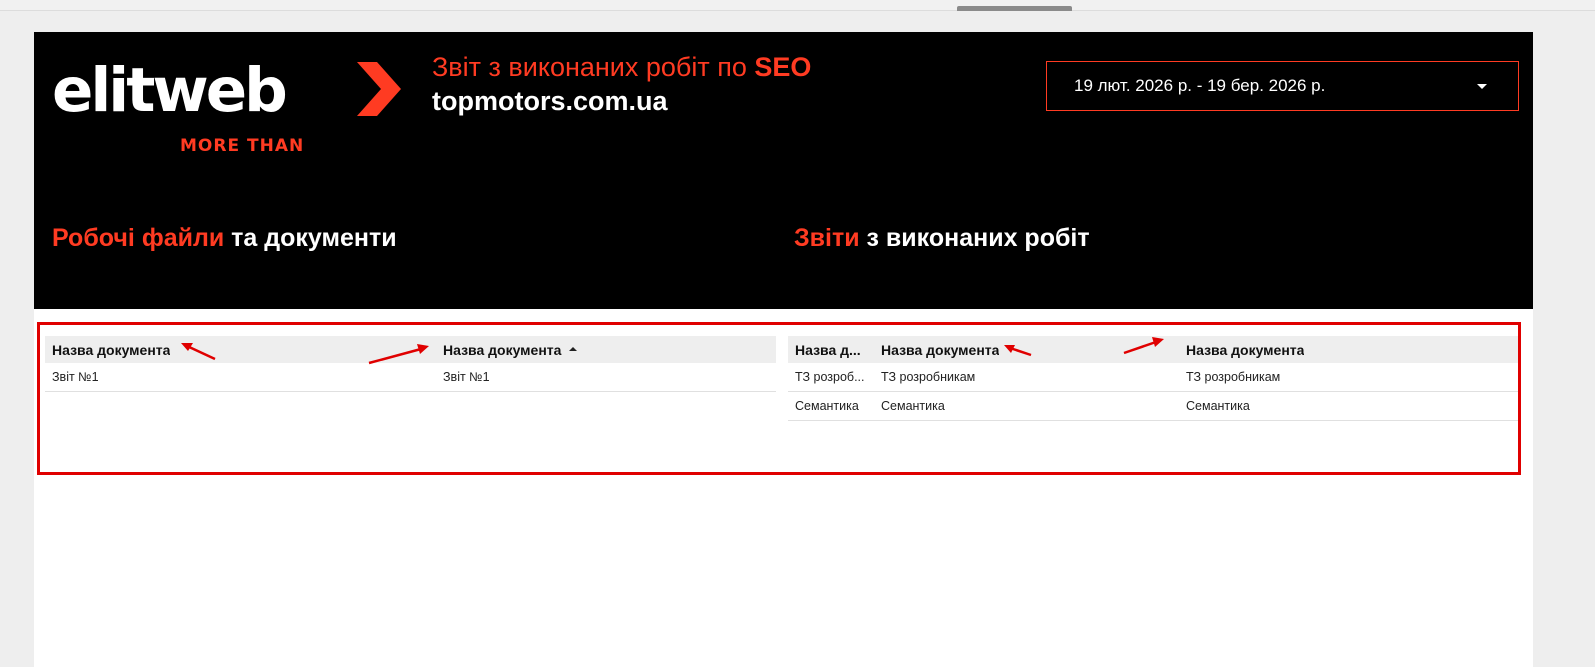 The height and width of the screenshot is (667, 1595). I want to click on active-tab-indicator, so click(1014, 8).